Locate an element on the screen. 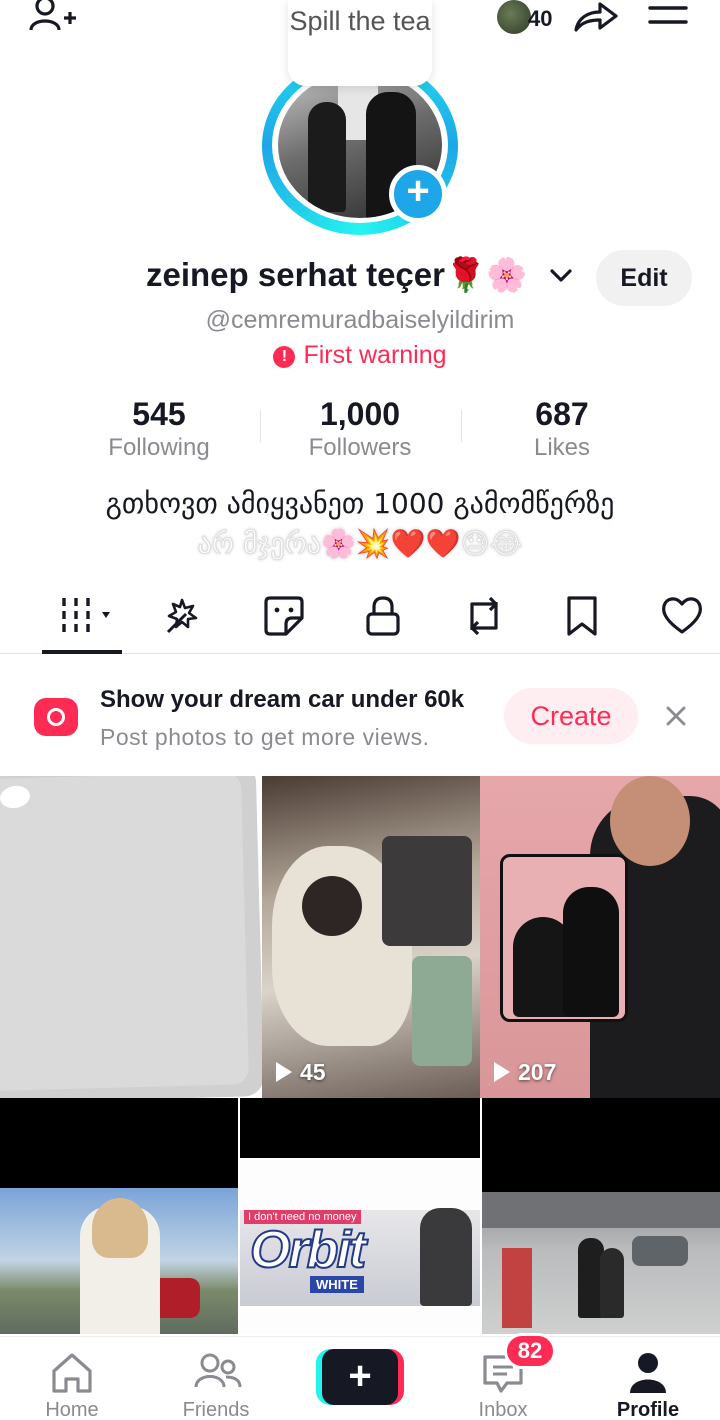 The image size is (720, 1420). heart-icon is located at coordinates (682, 615).